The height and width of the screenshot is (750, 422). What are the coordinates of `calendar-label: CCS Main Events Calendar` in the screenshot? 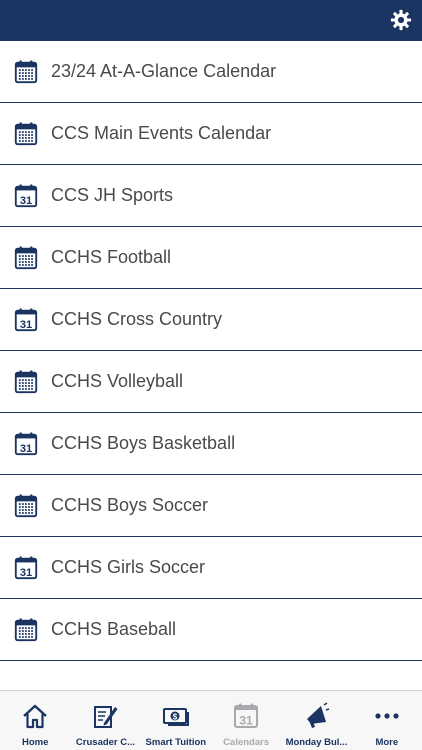 It's located at (161, 133).